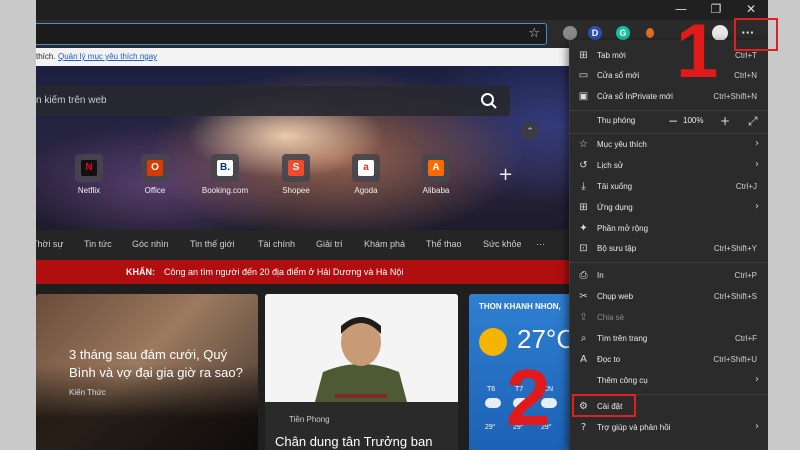 This screenshot has height=450, width=800. Describe the element at coordinates (402, 10) in the screenshot. I see `title-bar: — ❐ ✕` at that location.